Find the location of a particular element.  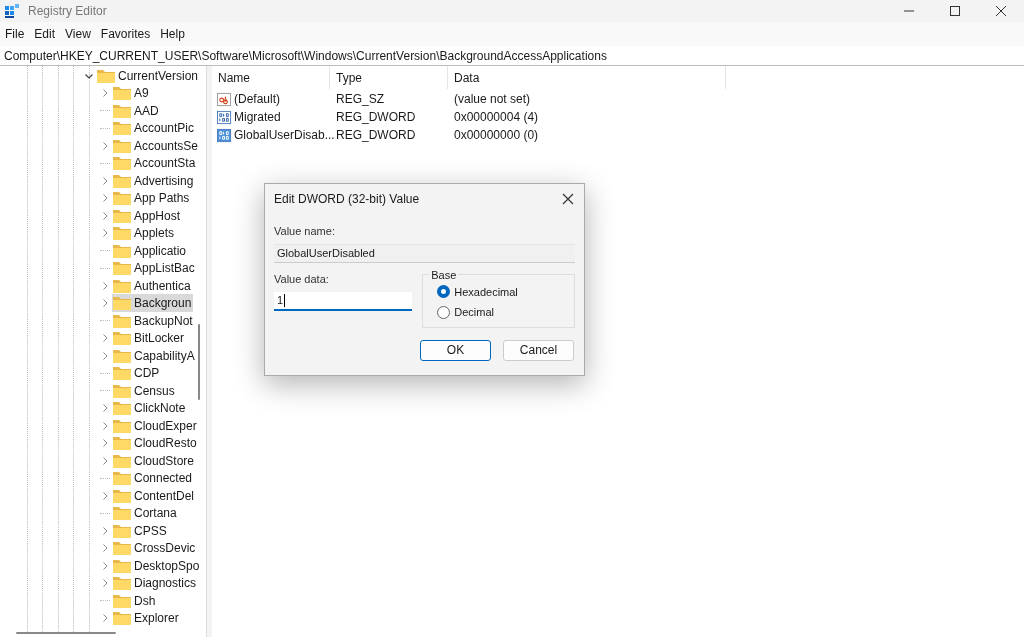

tree-item: Diagnostics is located at coordinates (155, 583).